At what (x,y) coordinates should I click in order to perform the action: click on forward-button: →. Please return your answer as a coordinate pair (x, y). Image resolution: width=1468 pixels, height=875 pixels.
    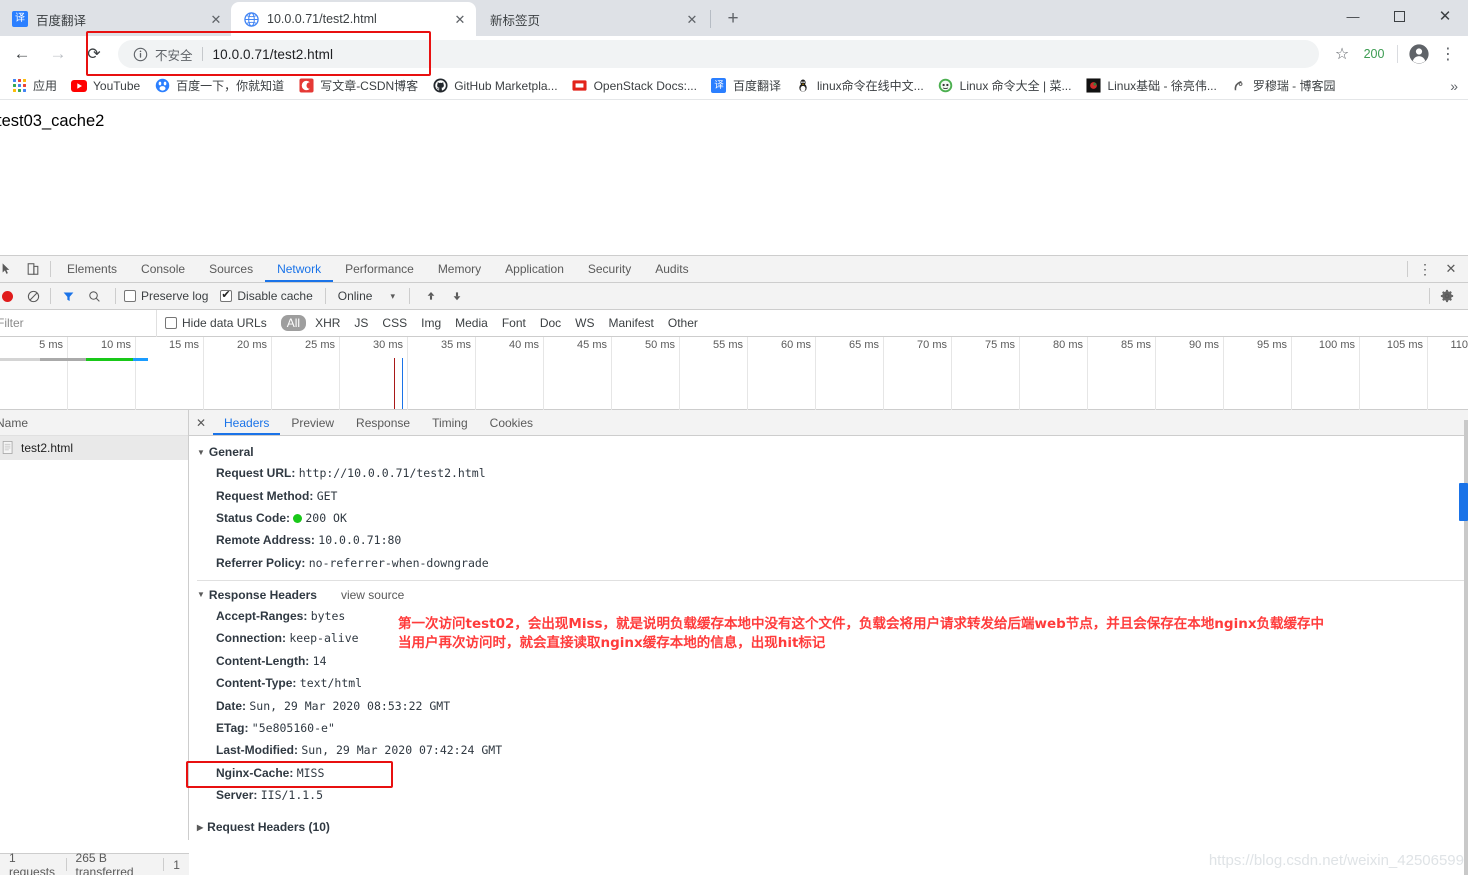
    Looking at the image, I should click on (58, 54).